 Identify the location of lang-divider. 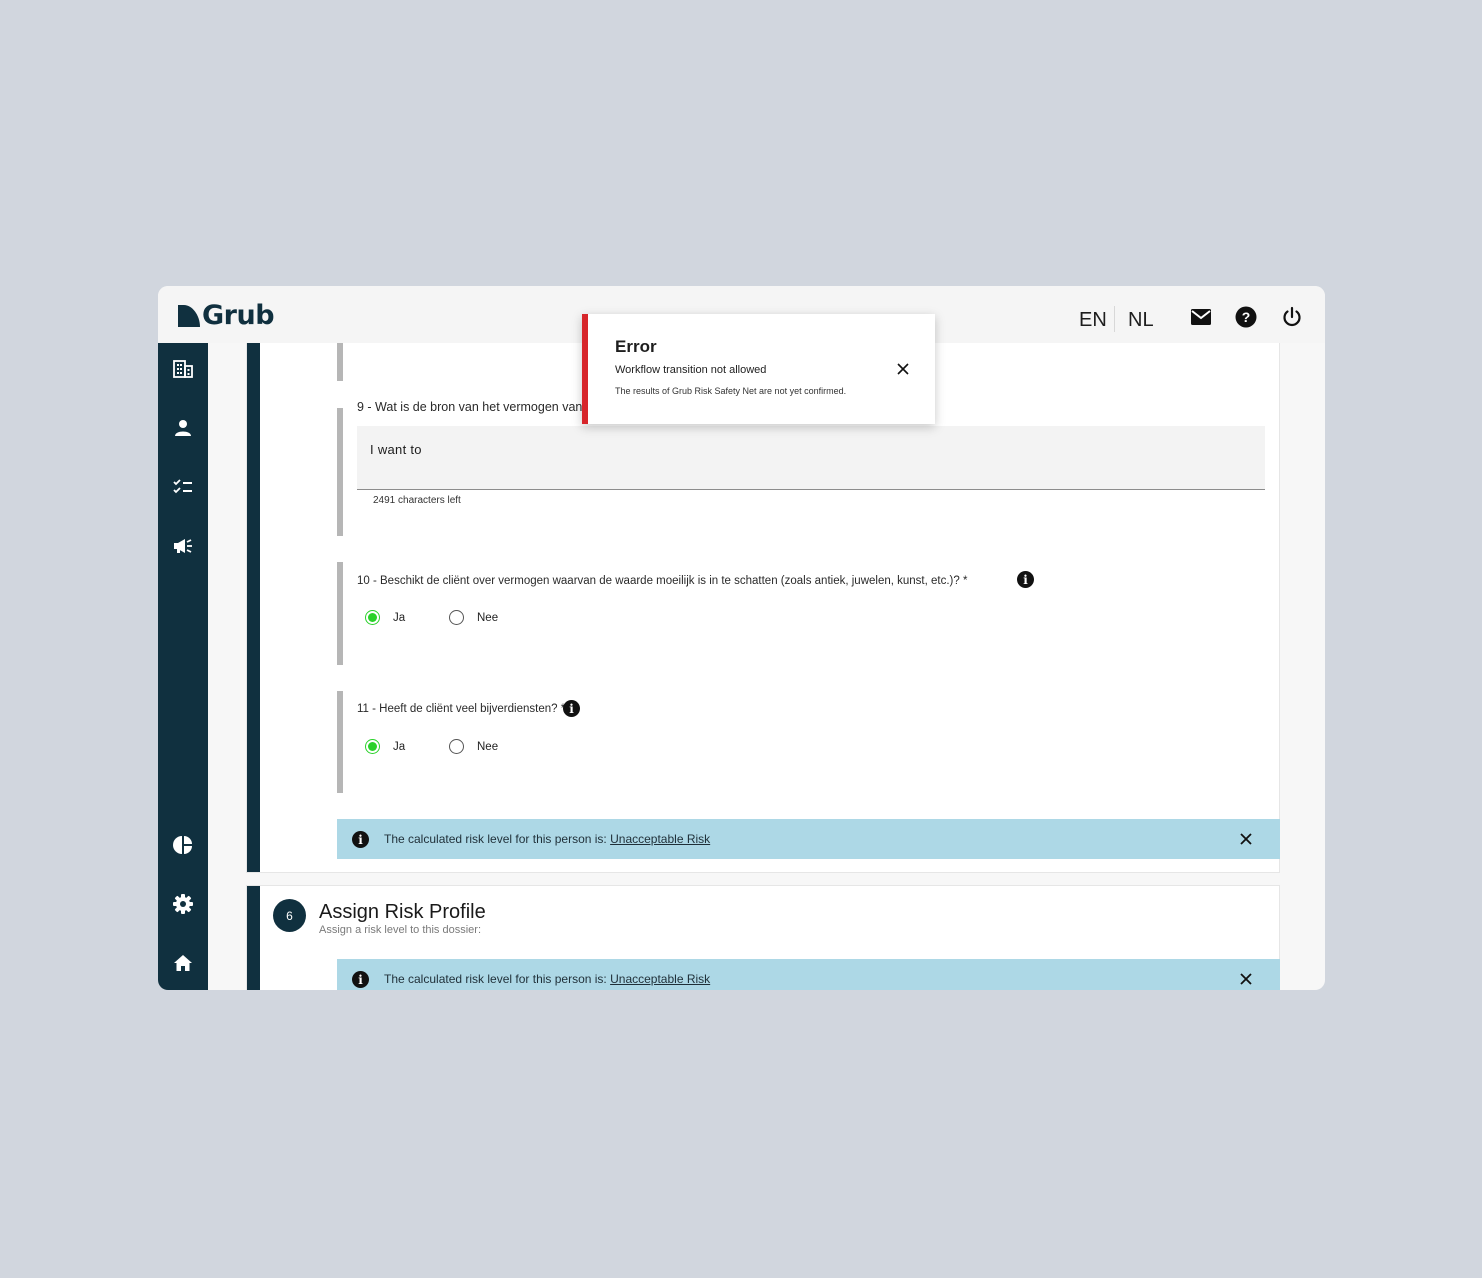
(1114, 319).